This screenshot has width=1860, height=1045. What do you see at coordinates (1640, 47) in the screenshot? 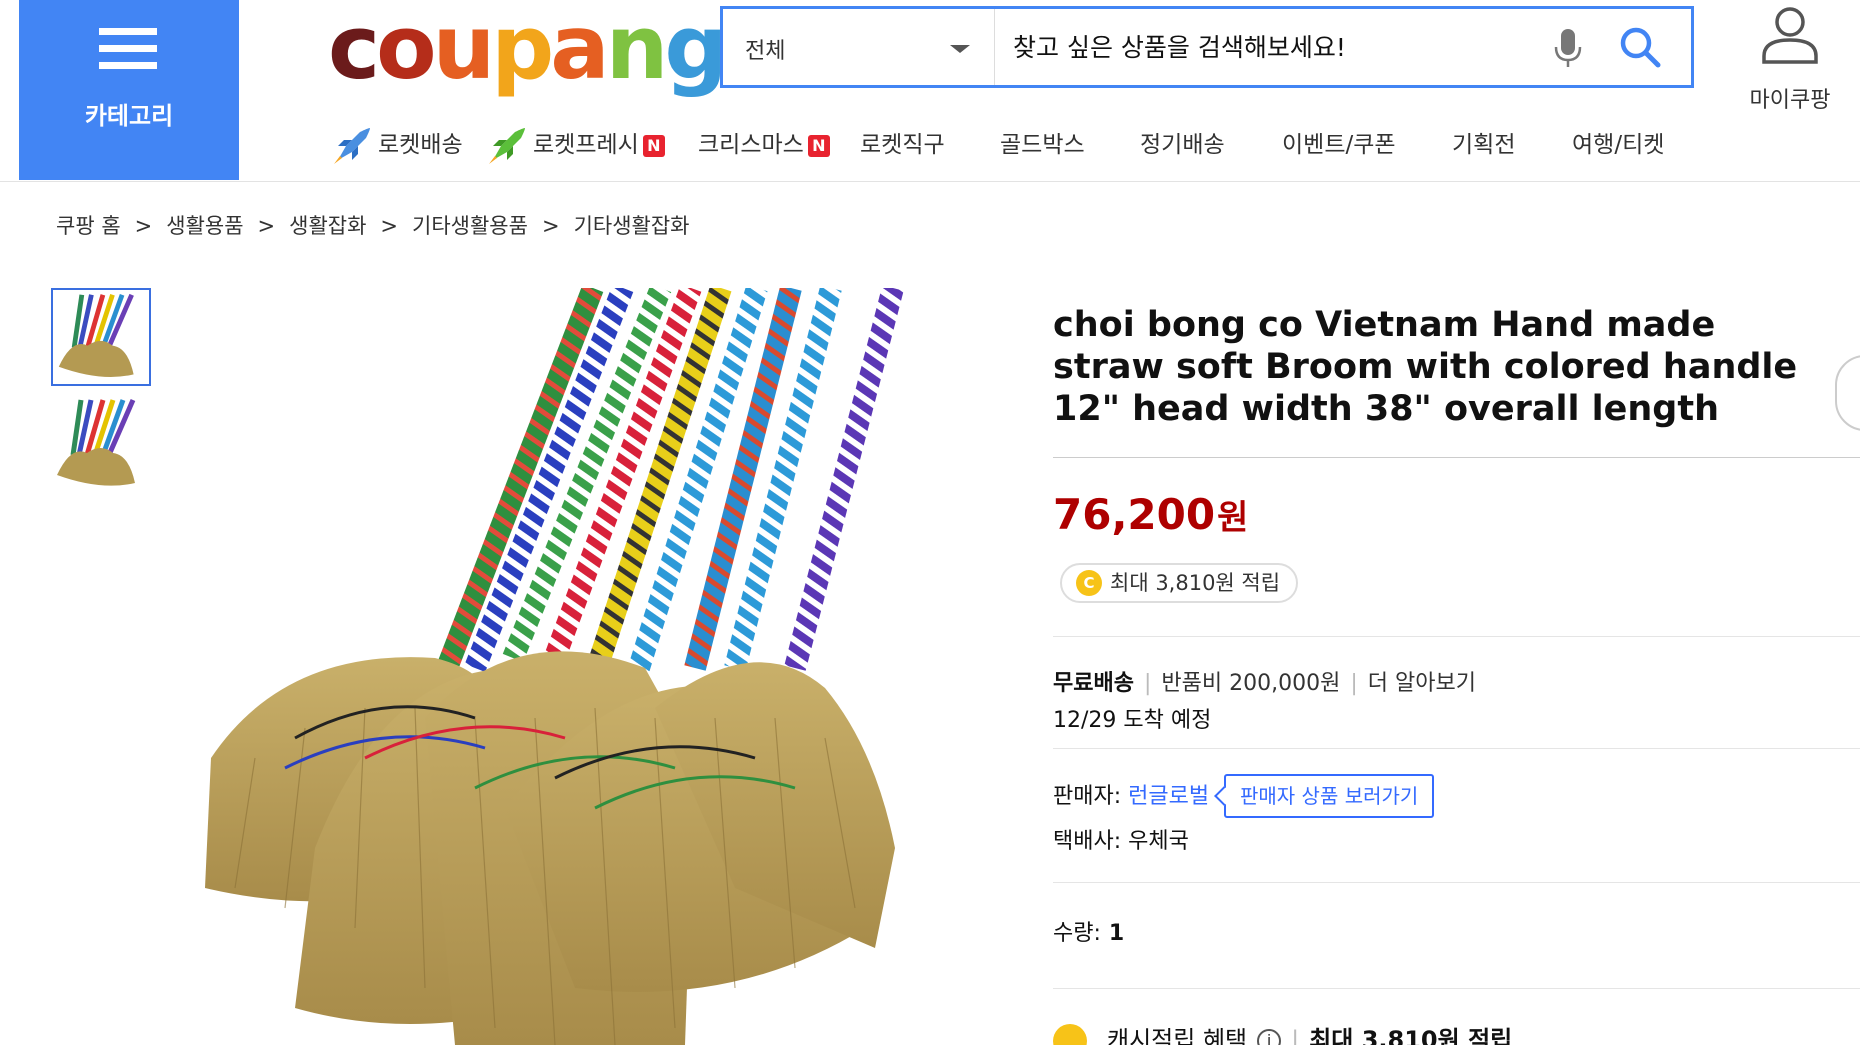
I see `search-icon` at bounding box center [1640, 47].